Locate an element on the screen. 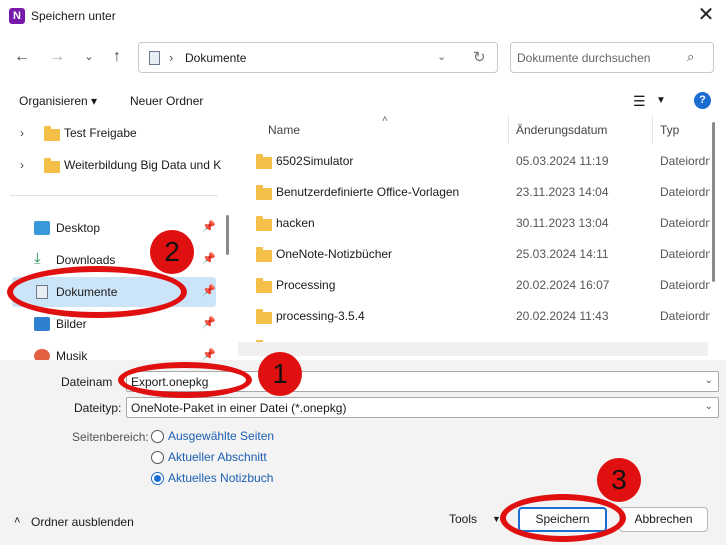  file-name: Benutzerdefinierte Office-Vorlagen is located at coordinates (368, 192).